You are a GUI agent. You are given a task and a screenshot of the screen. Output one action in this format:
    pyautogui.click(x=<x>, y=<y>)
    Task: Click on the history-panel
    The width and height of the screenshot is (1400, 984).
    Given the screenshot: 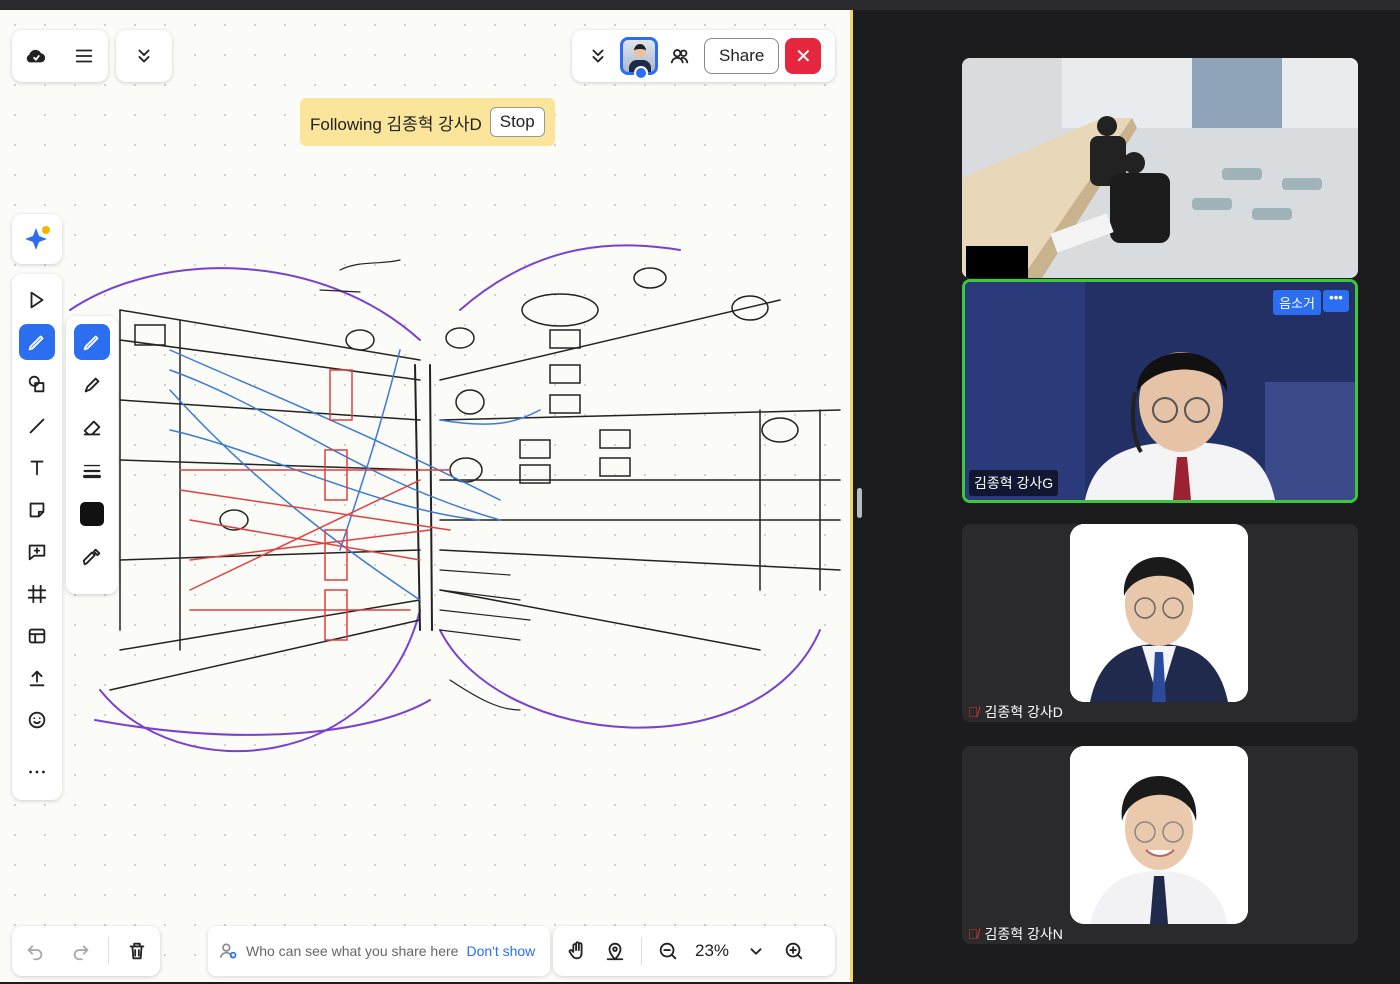 What is the action you would take?
    pyautogui.click(x=86, y=951)
    